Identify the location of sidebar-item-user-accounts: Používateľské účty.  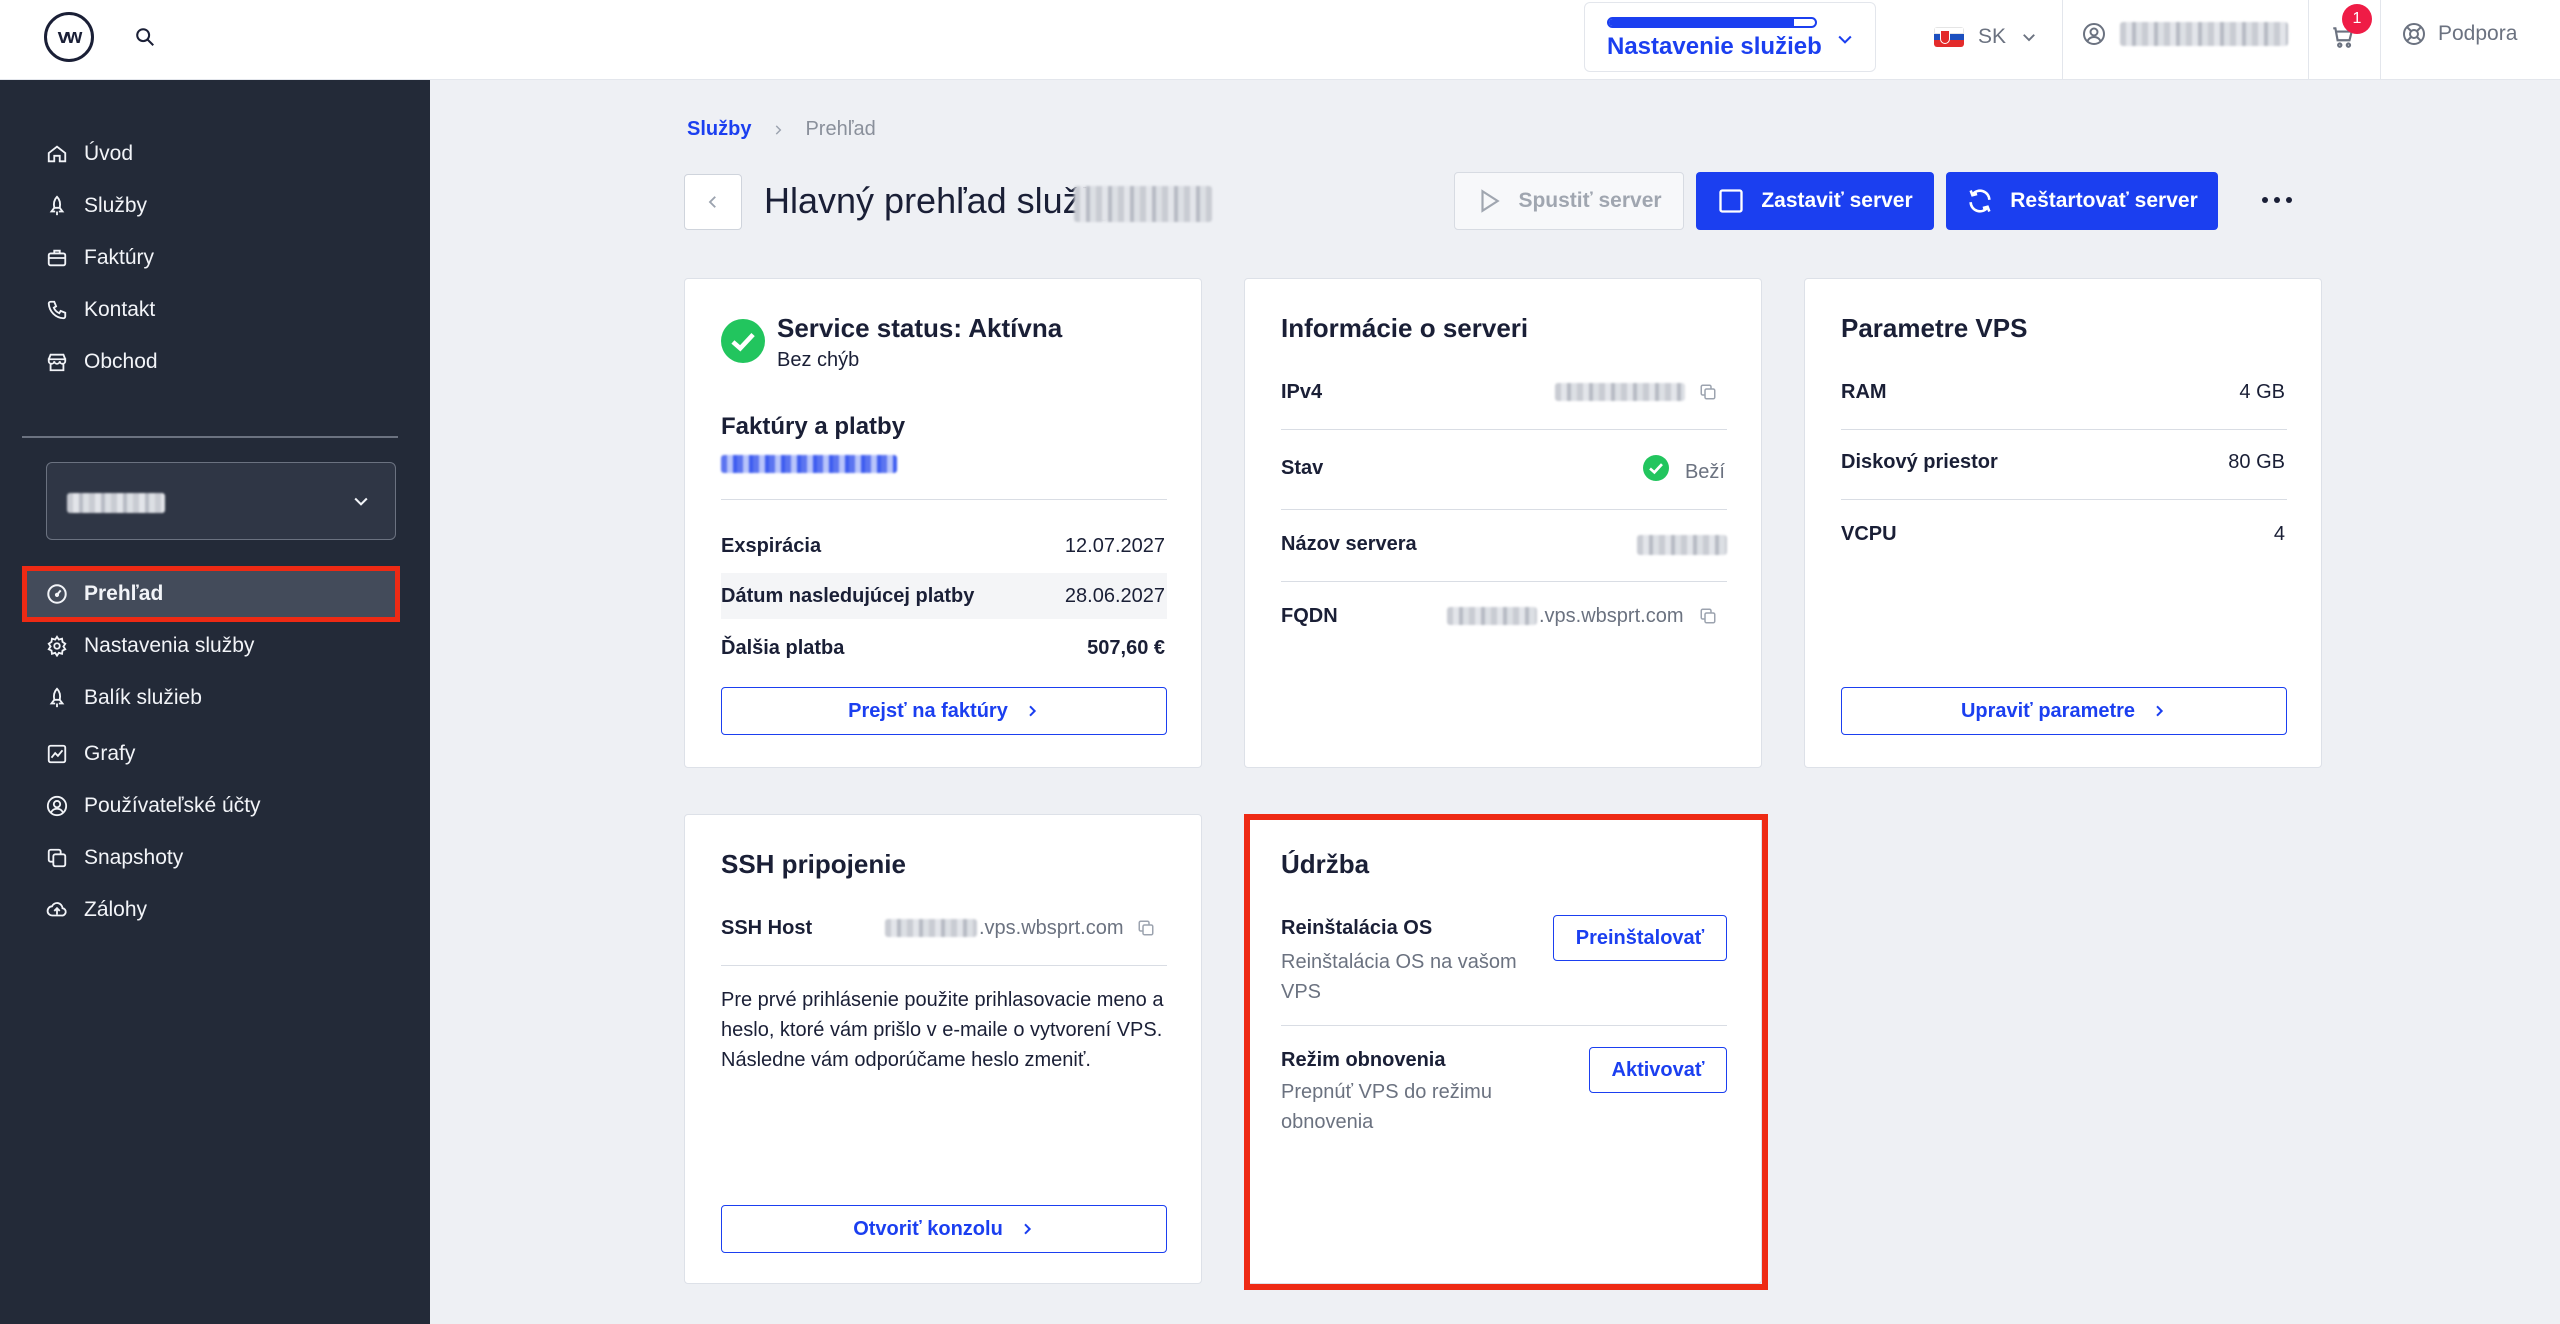
(153, 806).